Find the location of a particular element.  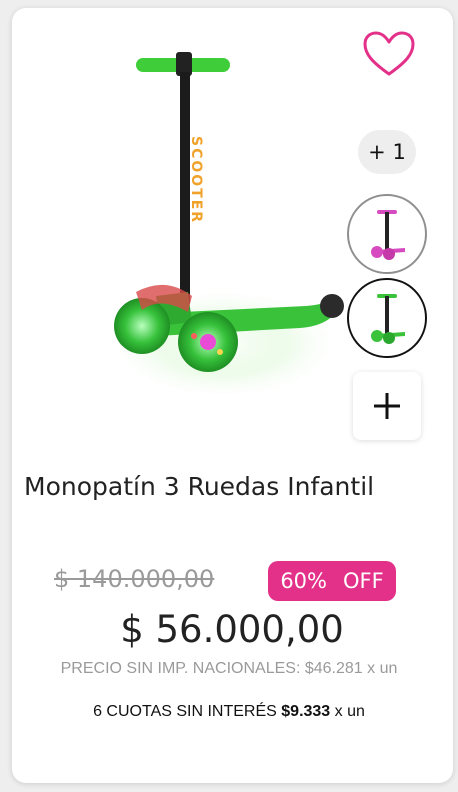

thumbnail-pink-scooter is located at coordinates (387, 234).